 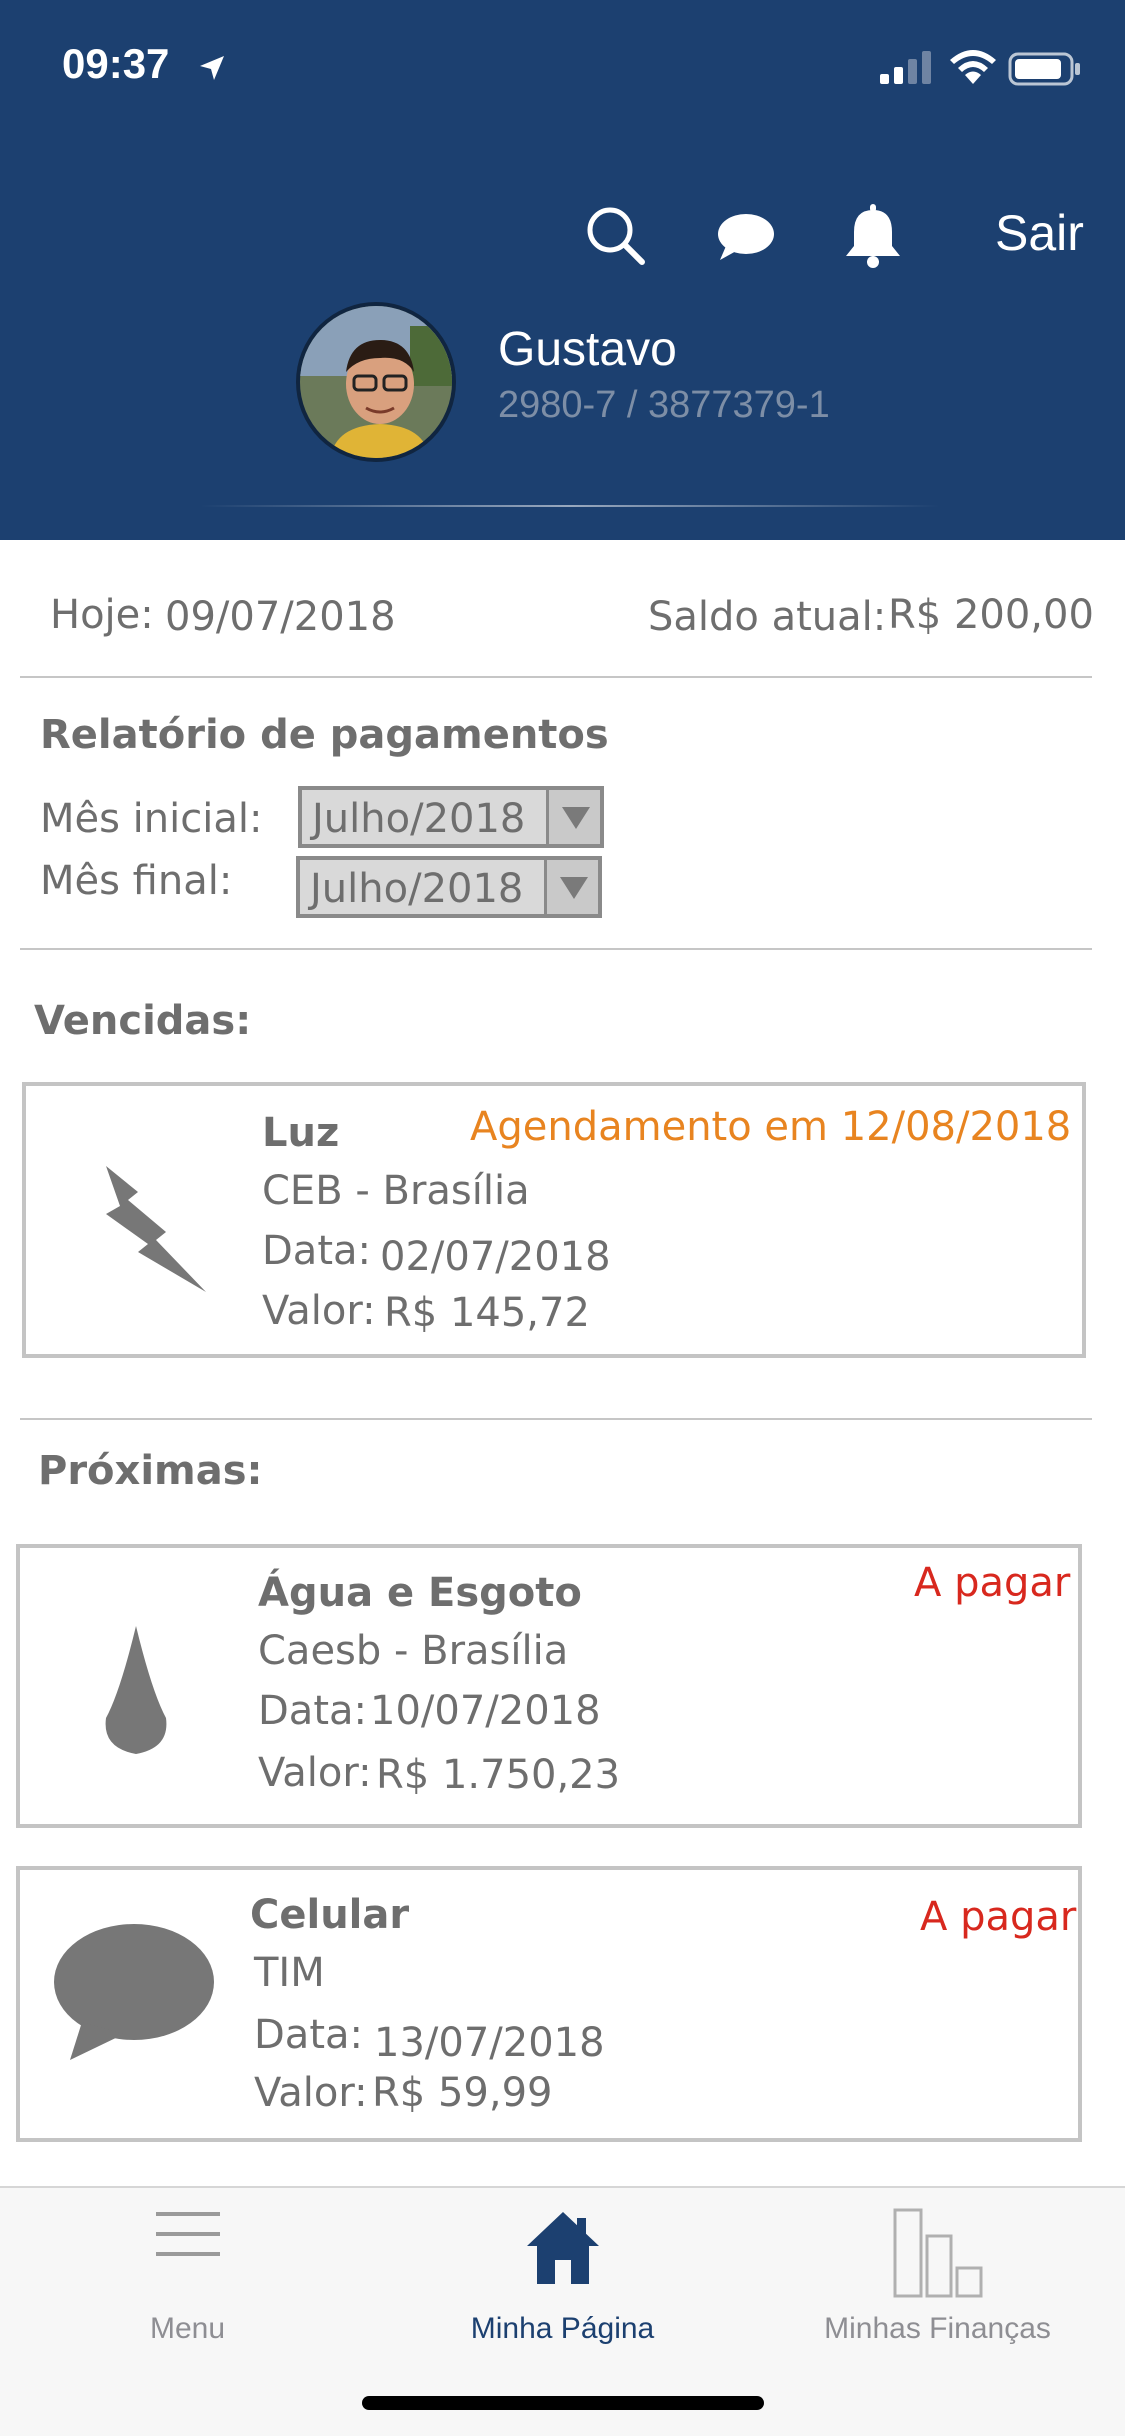 I want to click on tab-label: Menu, so click(x=187, y=2328).